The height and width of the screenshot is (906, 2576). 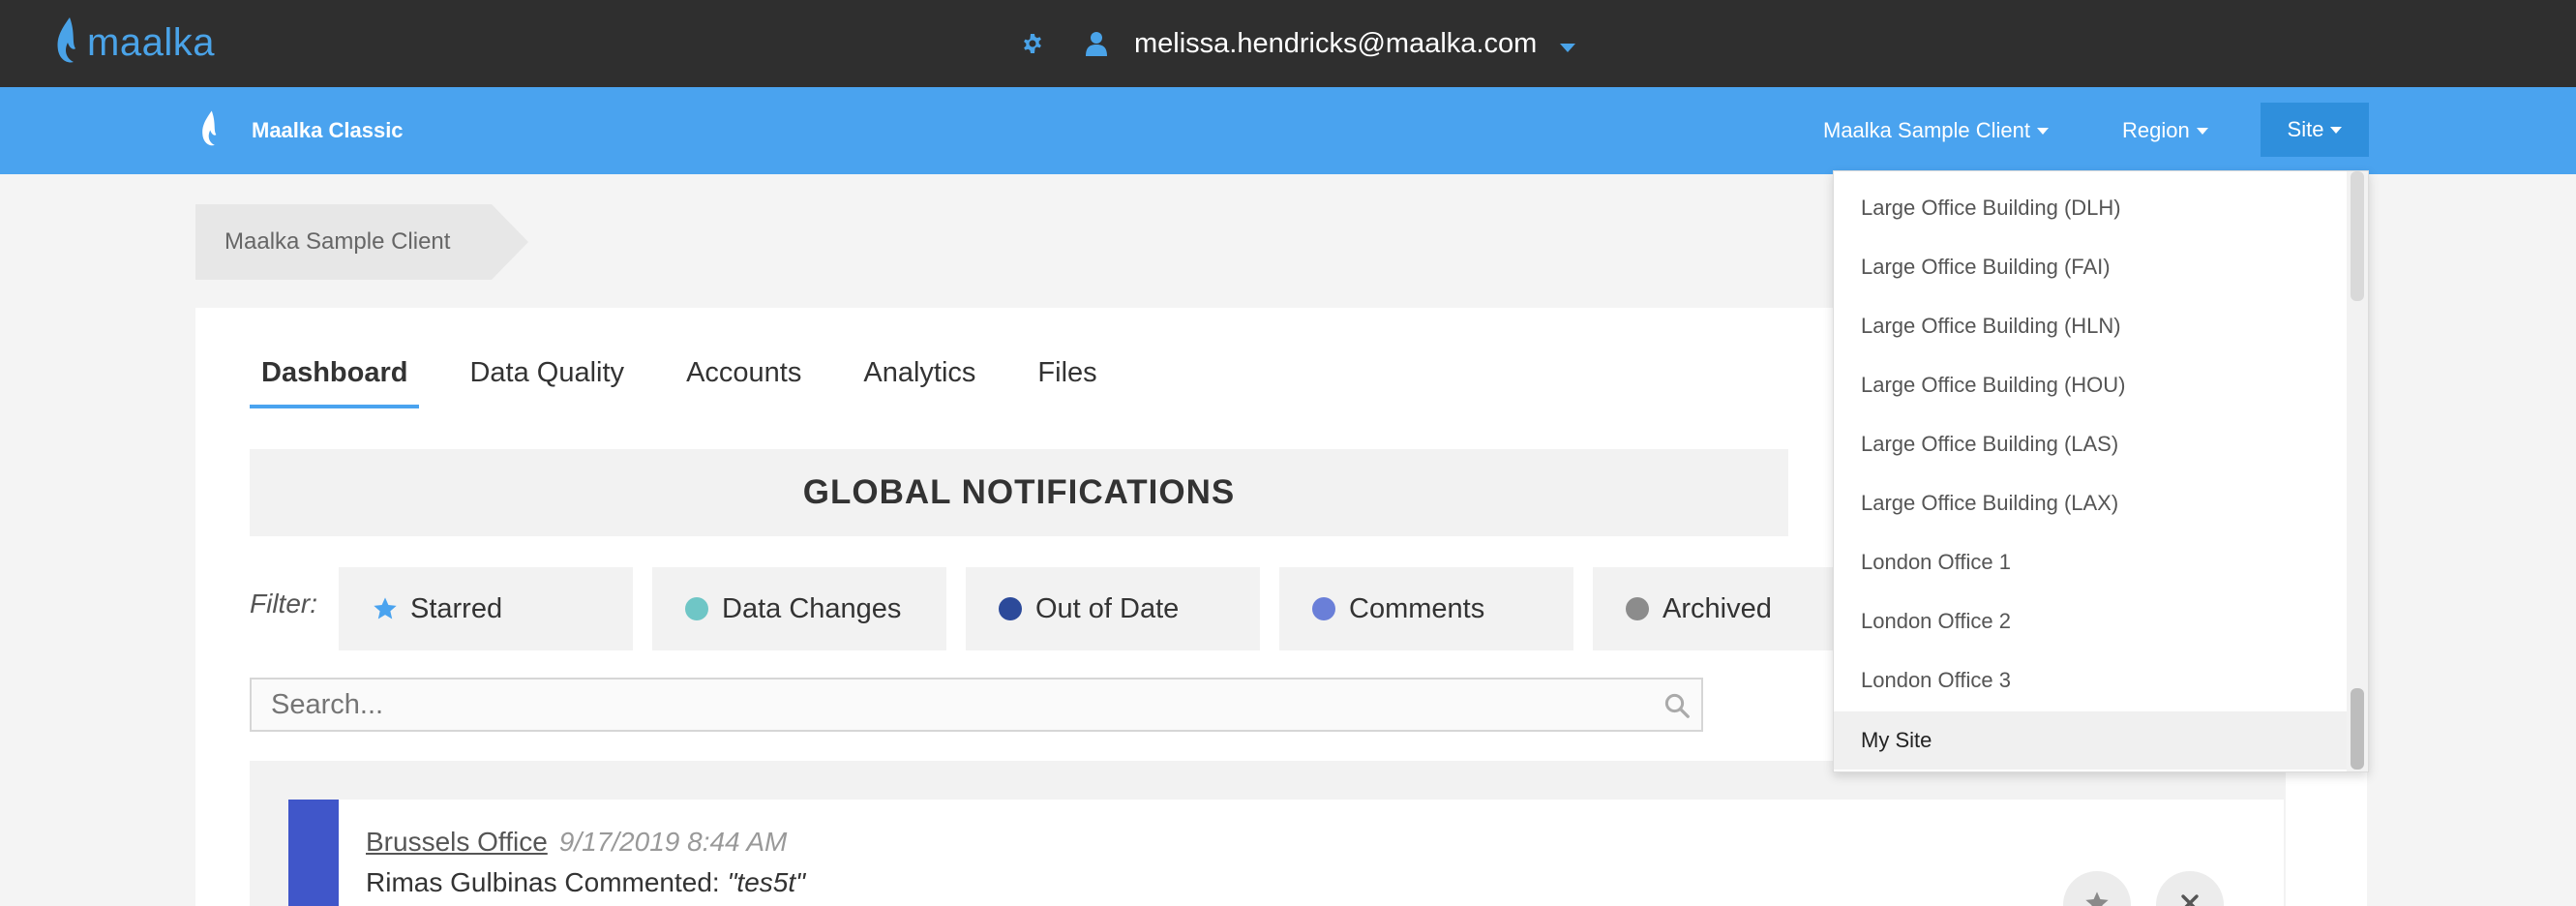 What do you see at coordinates (151, 42) in the screenshot?
I see `logo-text: maalka` at bounding box center [151, 42].